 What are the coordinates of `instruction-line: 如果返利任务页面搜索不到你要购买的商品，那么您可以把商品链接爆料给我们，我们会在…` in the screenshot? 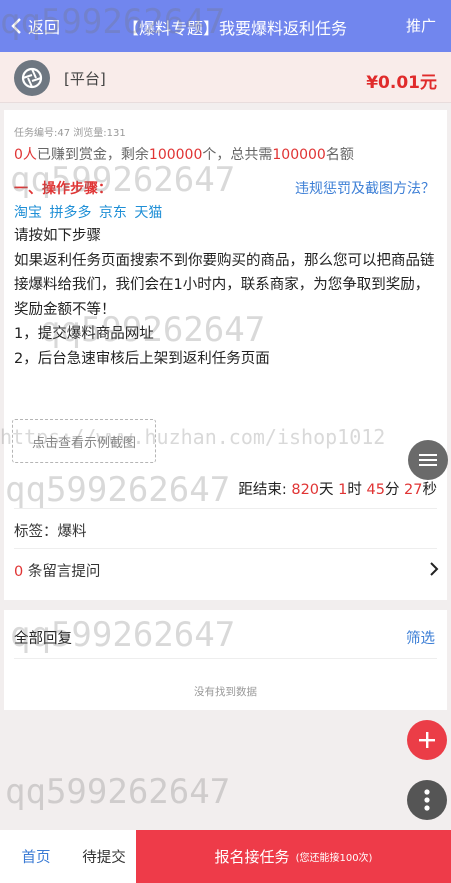 It's located at (224, 285).